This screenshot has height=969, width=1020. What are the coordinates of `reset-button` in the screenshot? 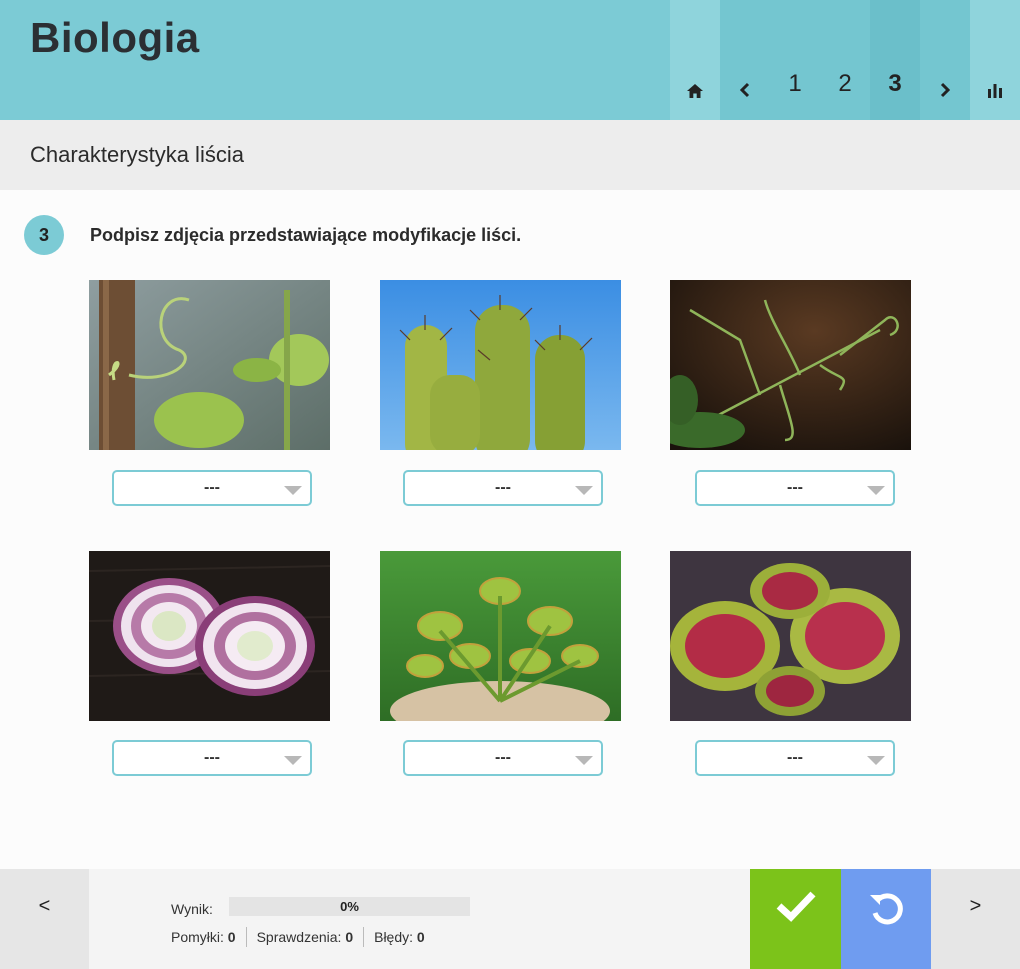 It's located at (886, 919).